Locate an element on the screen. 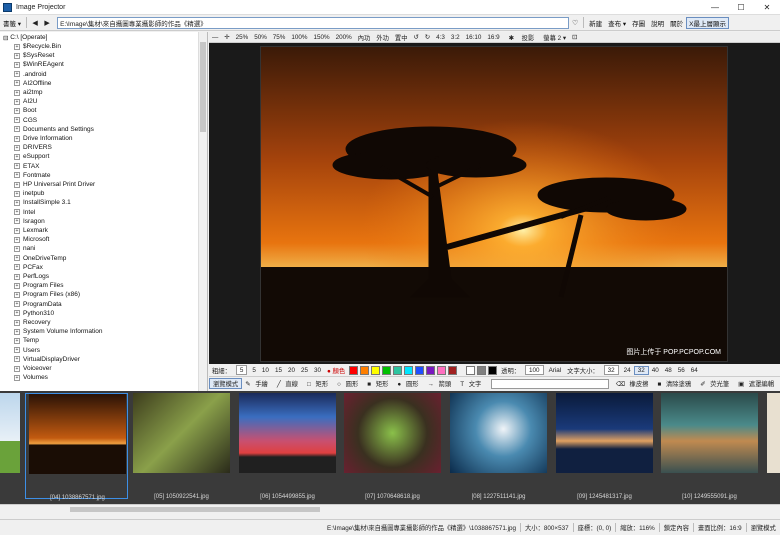  tree-node: + Boot is located at coordinates (25, 110).